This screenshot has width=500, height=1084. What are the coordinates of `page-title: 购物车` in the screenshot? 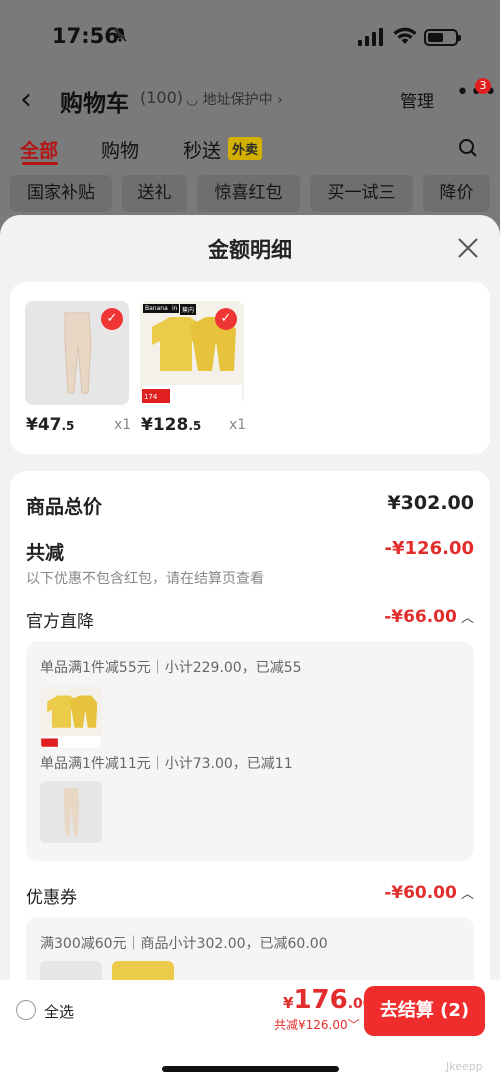 It's located at (94, 104).